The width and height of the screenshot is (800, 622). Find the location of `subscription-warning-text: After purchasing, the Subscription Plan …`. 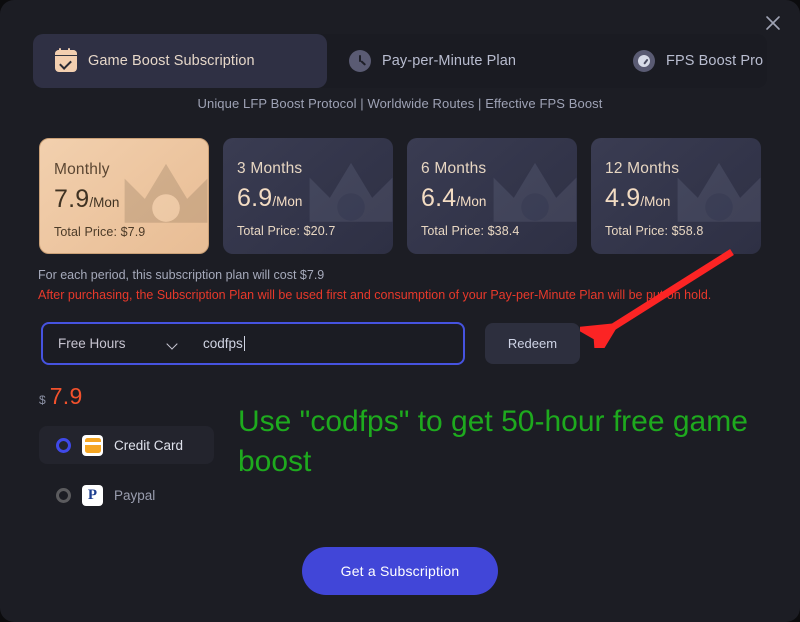

subscription-warning-text: After purchasing, the Subscription Plan … is located at coordinates (375, 295).